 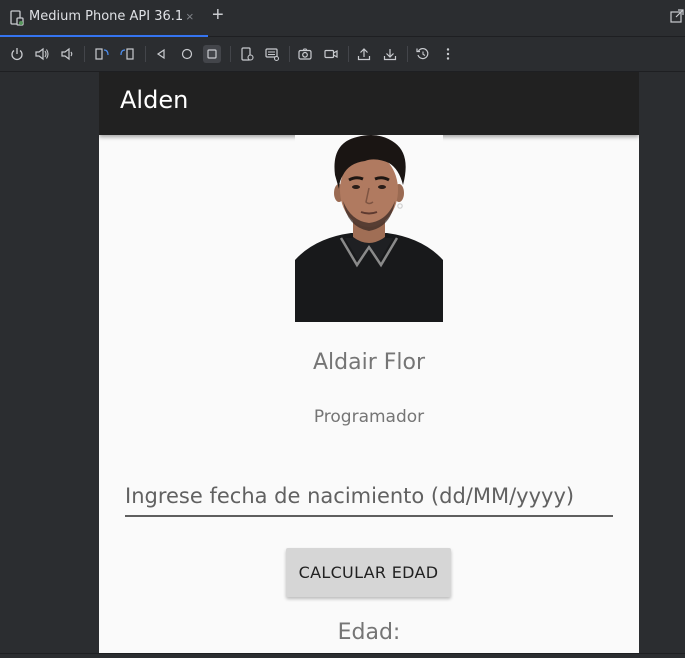 What do you see at coordinates (42, 54) in the screenshot?
I see `volume-up-icon` at bounding box center [42, 54].